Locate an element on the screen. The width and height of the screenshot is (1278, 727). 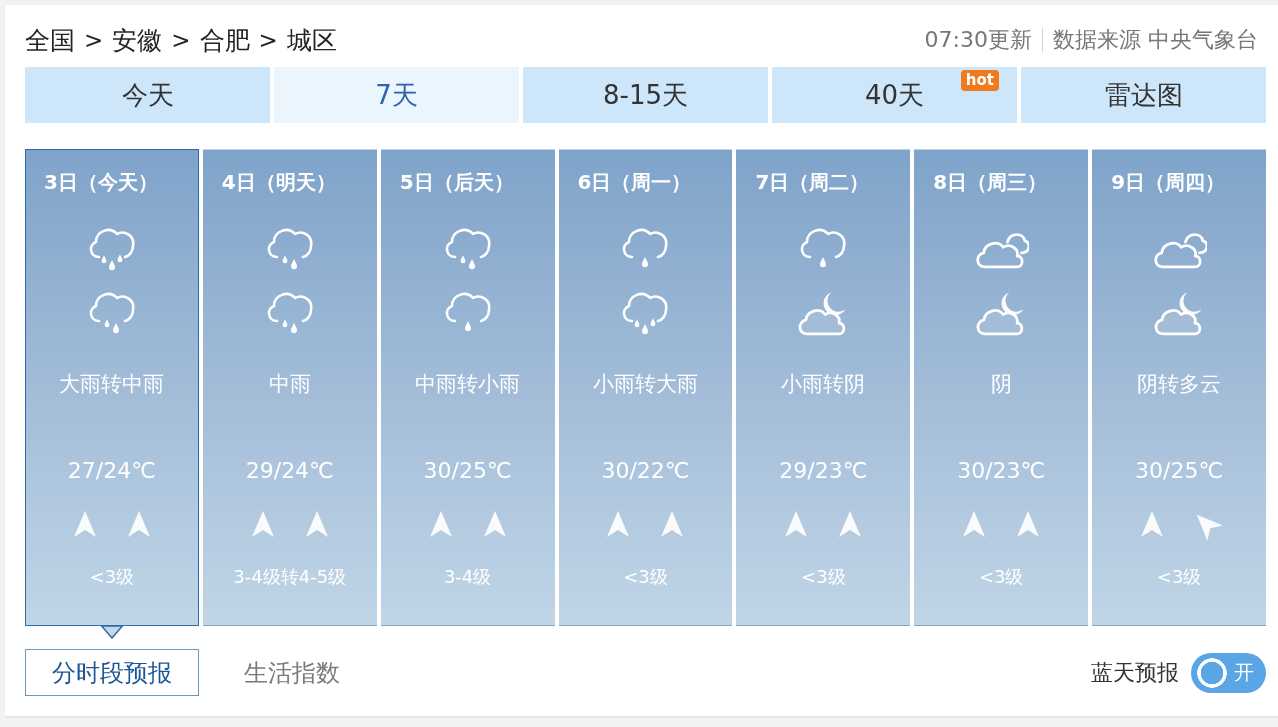
sub-tab: 分时段预报 is located at coordinates (112, 672).